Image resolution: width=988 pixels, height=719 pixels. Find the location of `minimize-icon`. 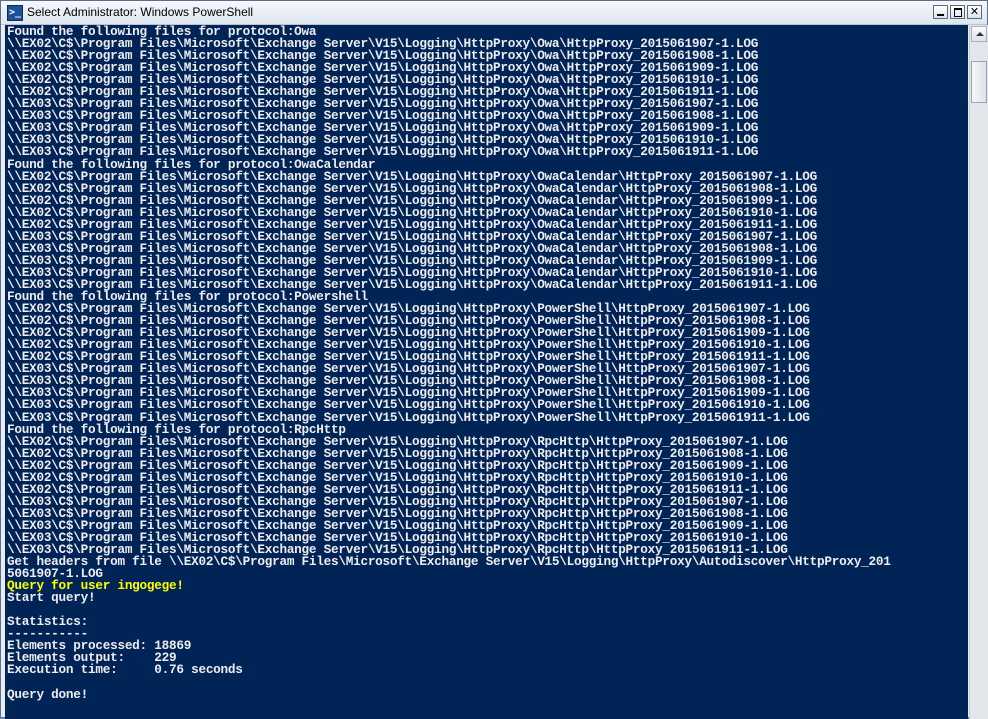

minimize-icon is located at coordinates (940, 15).